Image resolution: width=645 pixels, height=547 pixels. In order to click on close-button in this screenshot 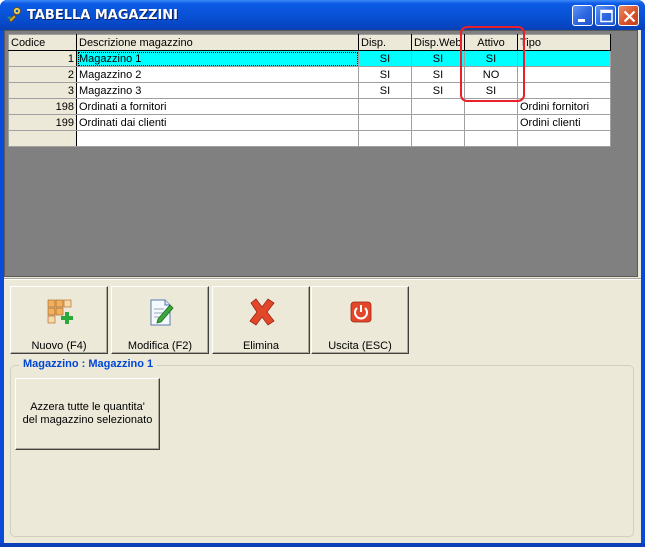, I will do `click(628, 15)`.